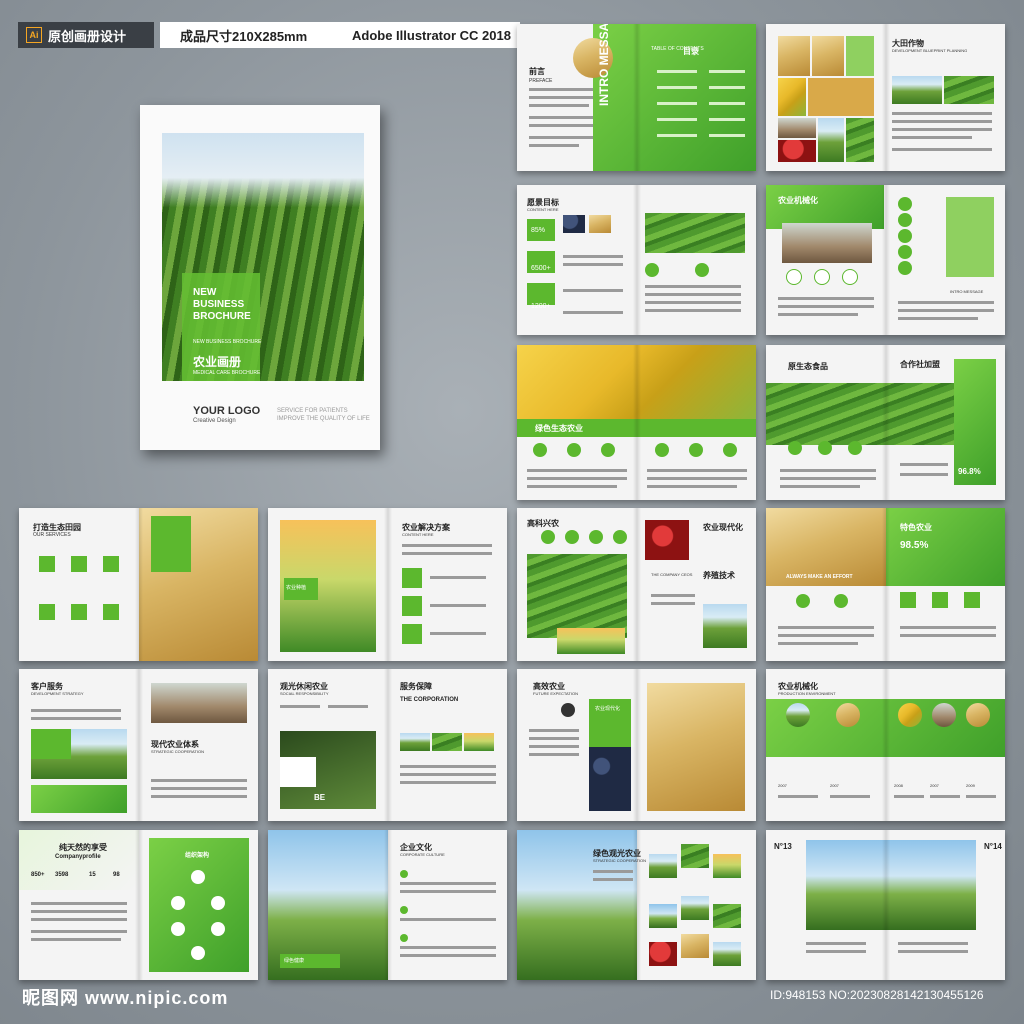  What do you see at coordinates (819, 577) in the screenshot?
I see `featured-banner: ALWAYS MAKE AN EFFORT` at bounding box center [819, 577].